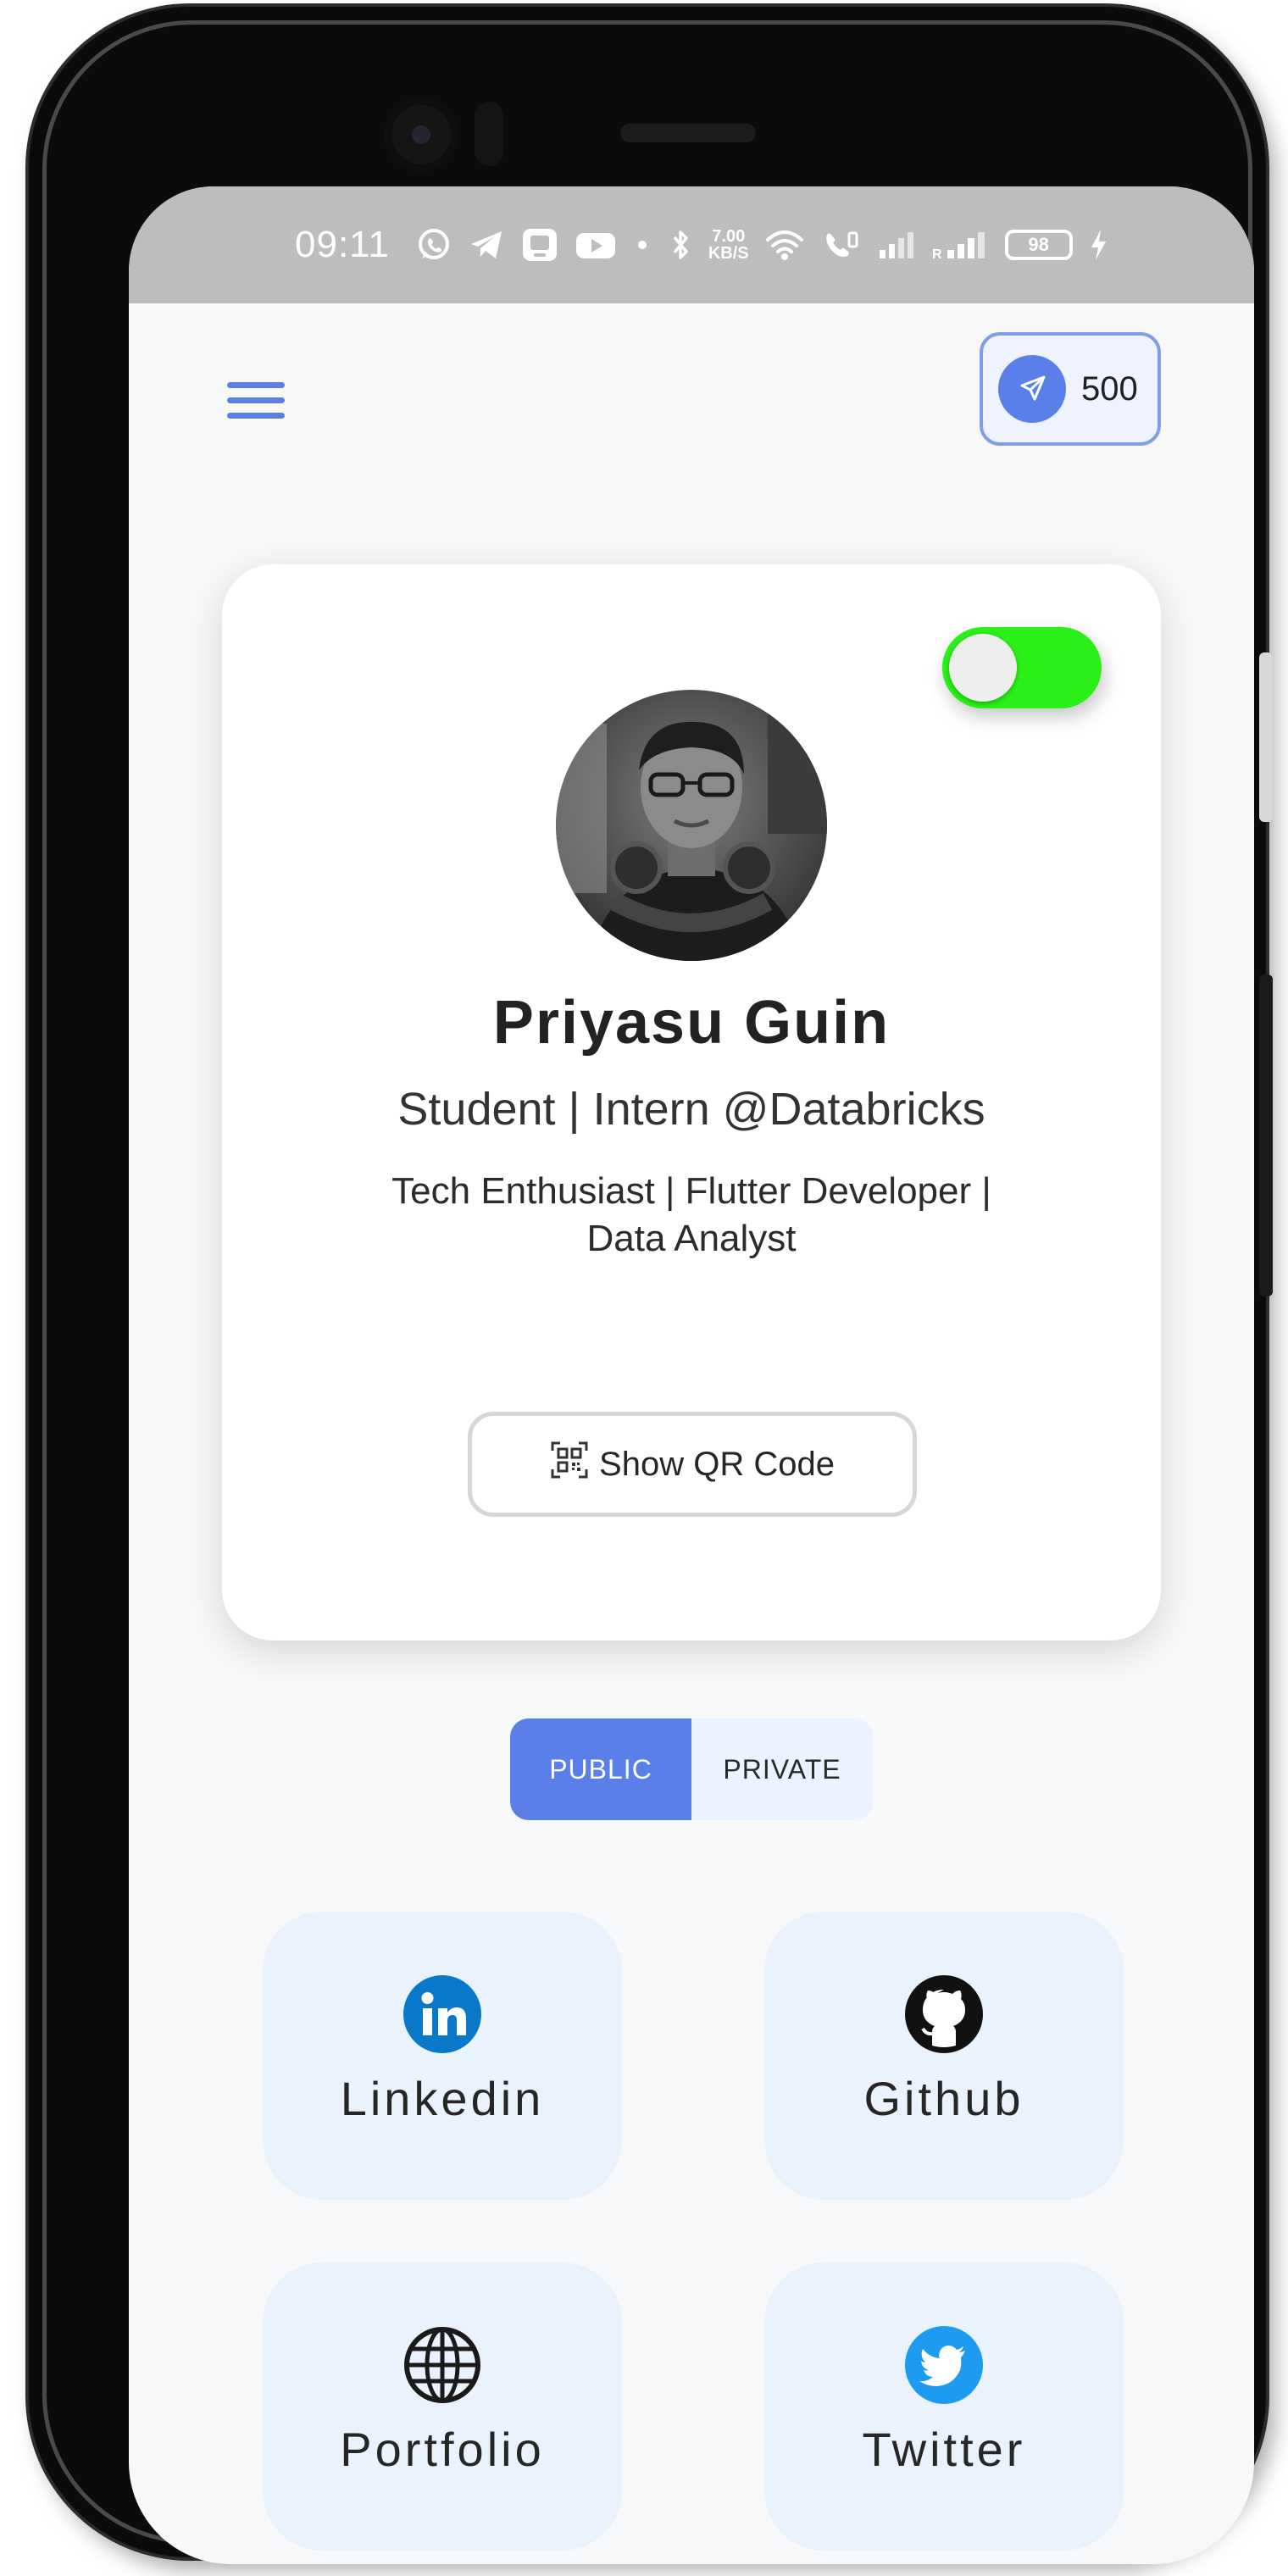 This screenshot has width=1288, height=2576. What do you see at coordinates (1098, 245) in the screenshot?
I see `charging-bolt-icon` at bounding box center [1098, 245].